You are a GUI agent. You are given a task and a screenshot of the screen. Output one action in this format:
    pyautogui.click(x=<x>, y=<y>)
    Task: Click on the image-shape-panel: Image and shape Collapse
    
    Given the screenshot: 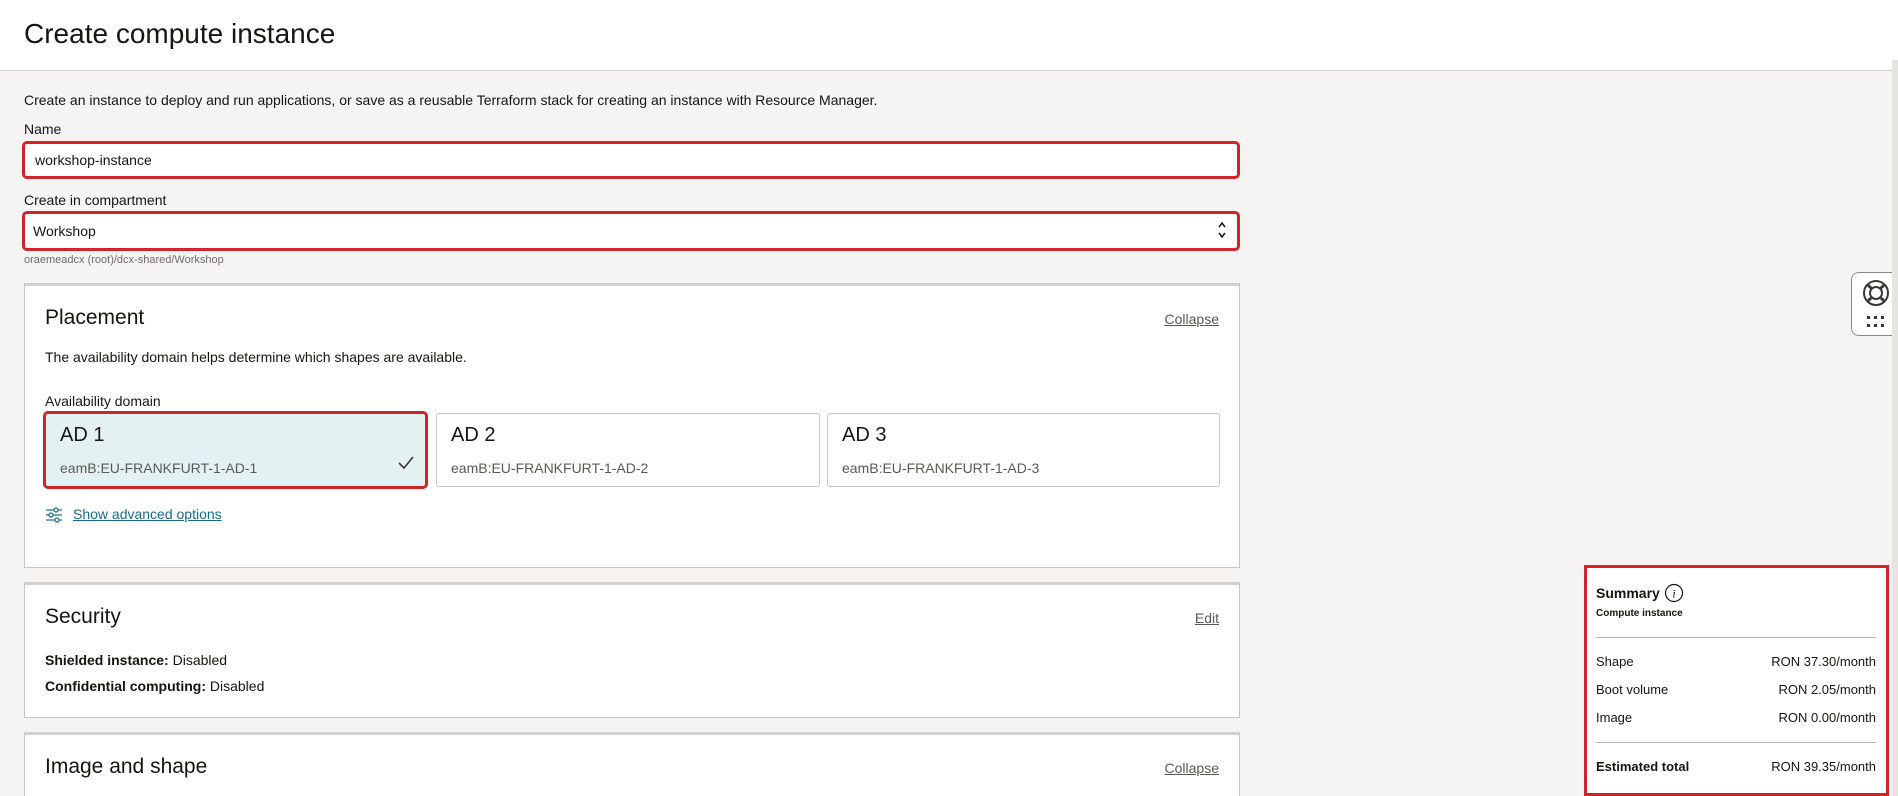 What is the action you would take?
    pyautogui.click(x=632, y=764)
    